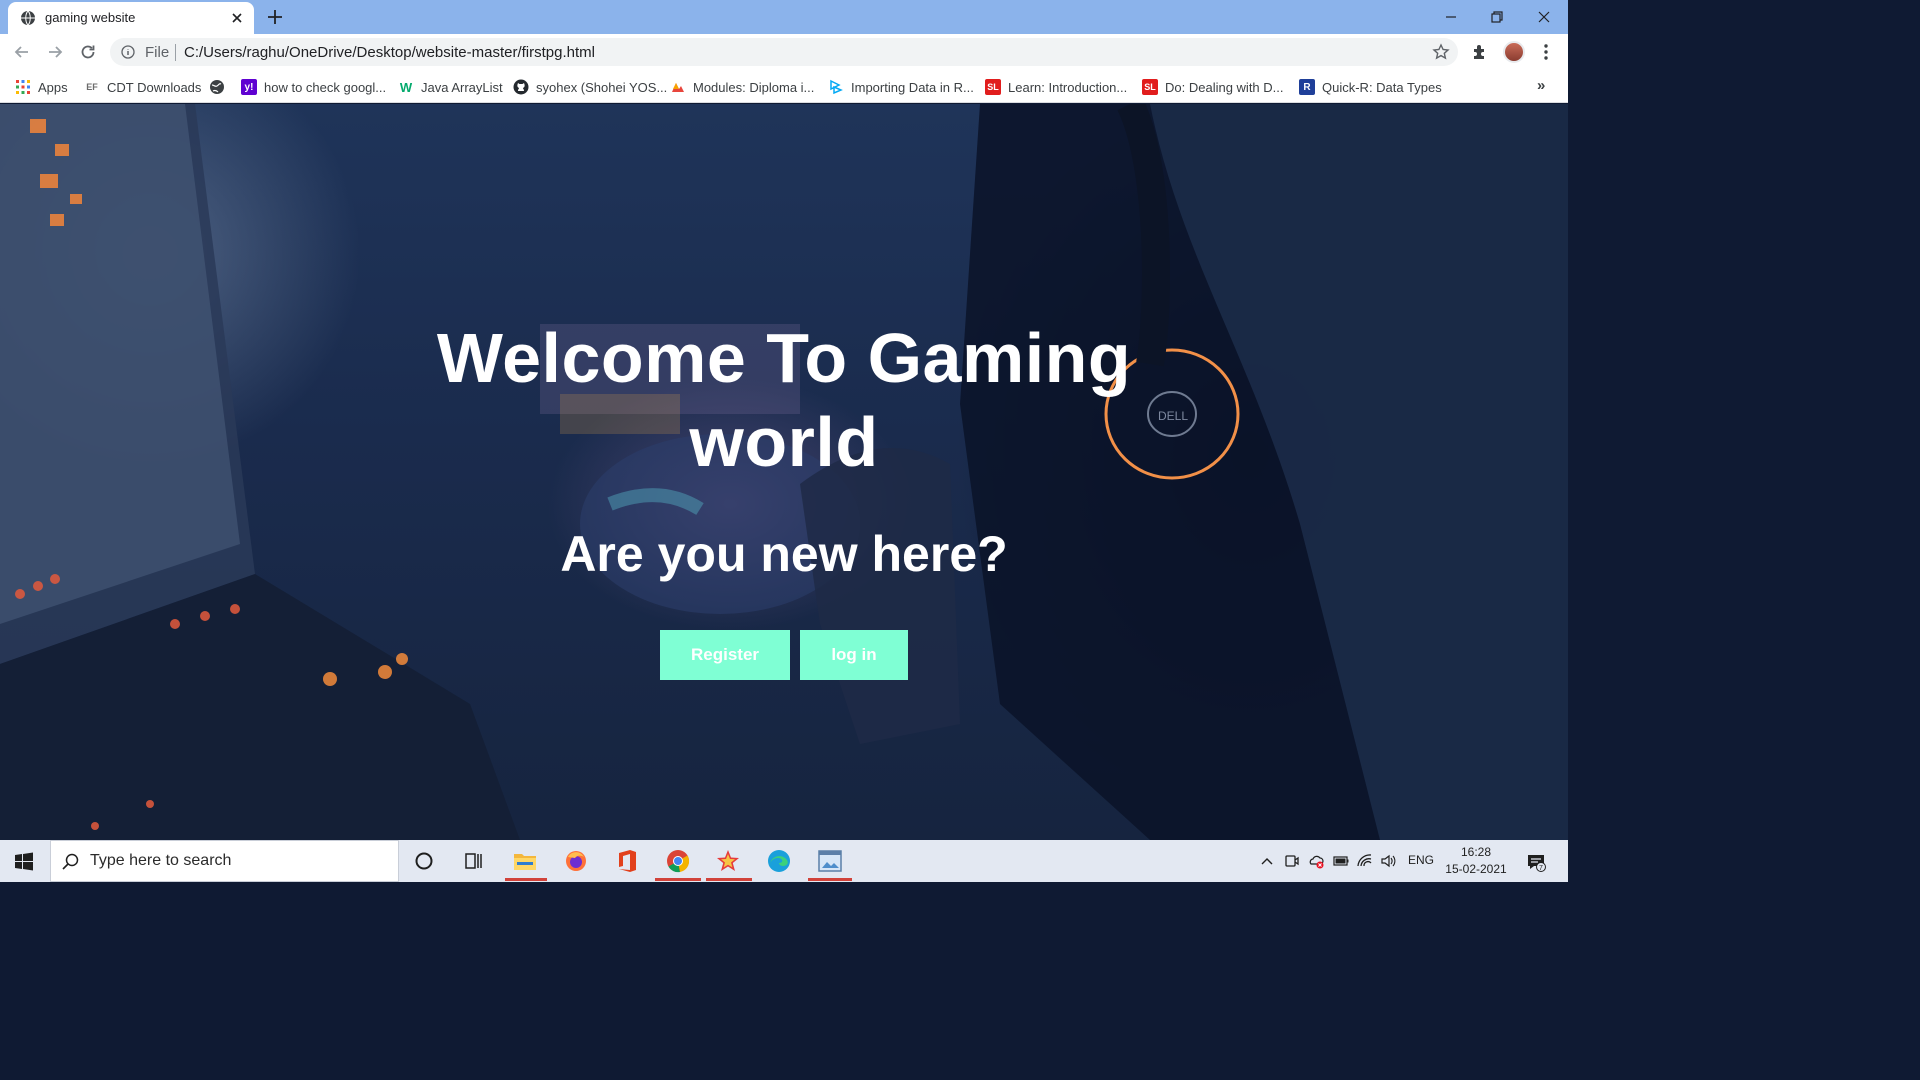  What do you see at coordinates (1476, 869) in the screenshot?
I see `clock-date: 15-02-2021` at bounding box center [1476, 869].